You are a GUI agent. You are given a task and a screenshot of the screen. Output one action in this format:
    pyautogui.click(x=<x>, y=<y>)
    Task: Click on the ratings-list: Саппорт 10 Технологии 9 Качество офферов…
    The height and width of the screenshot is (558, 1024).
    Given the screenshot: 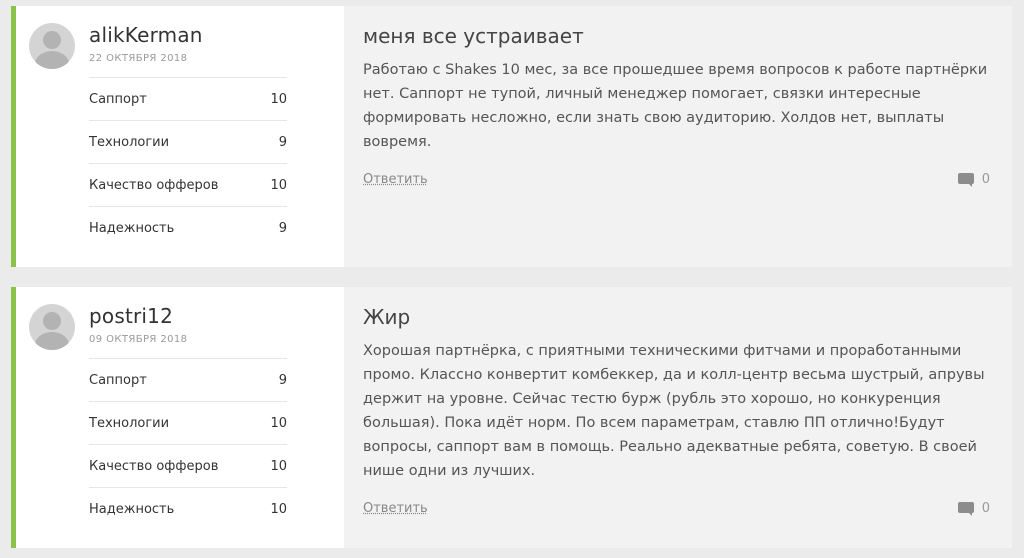 What is the action you would take?
    pyautogui.click(x=188, y=163)
    